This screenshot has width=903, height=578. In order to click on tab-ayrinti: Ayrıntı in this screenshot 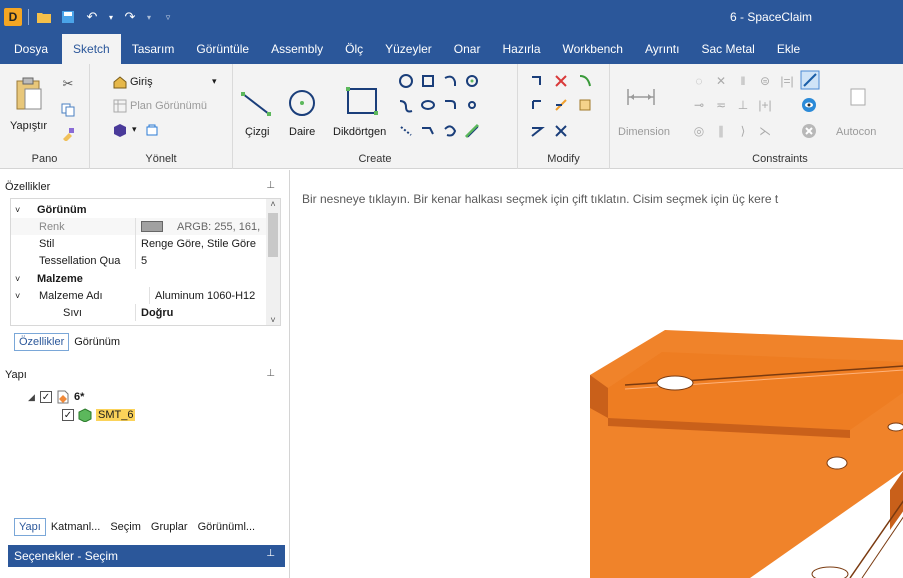, I will do `click(662, 49)`.